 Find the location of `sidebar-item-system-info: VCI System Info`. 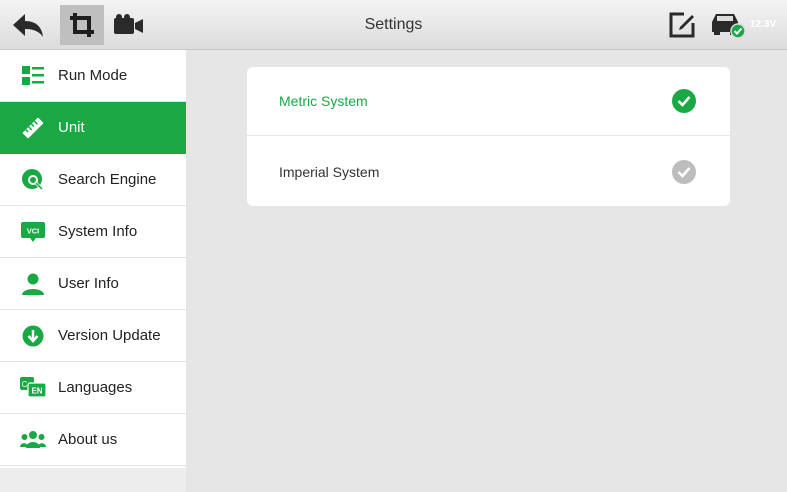

sidebar-item-system-info: VCI System Info is located at coordinates (93, 232).